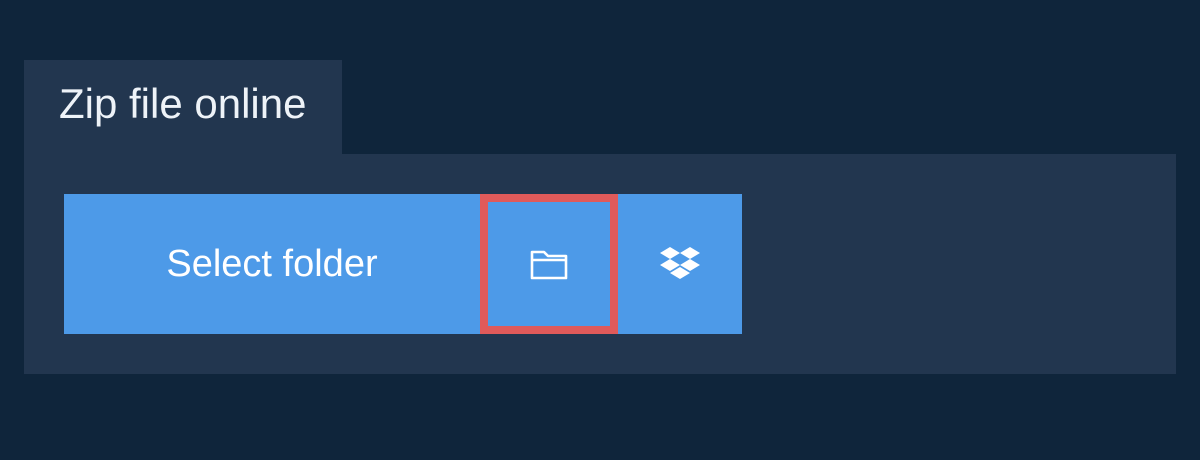 Image resolution: width=1200 pixels, height=460 pixels. I want to click on select-folder-button: Select folder, so click(272, 264).